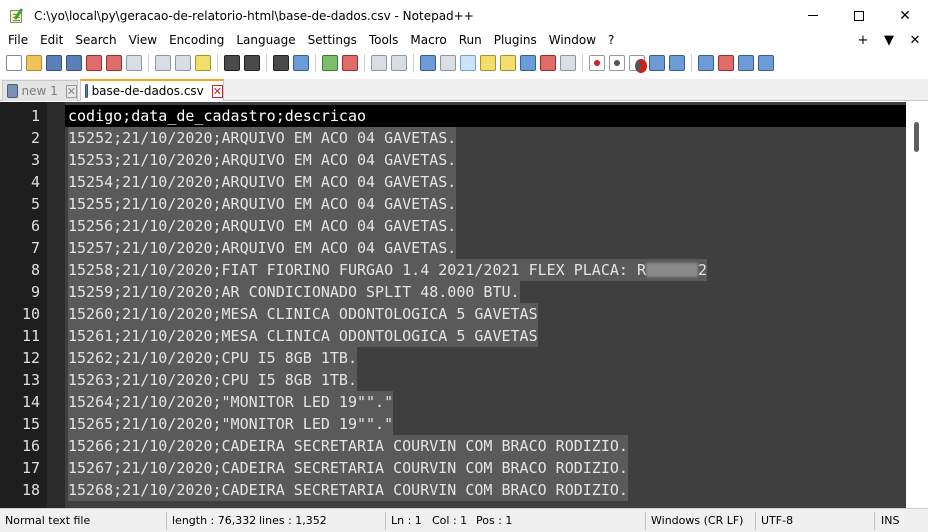 This screenshot has width=928, height=532. I want to click on menu-tools: Tools, so click(384, 40).